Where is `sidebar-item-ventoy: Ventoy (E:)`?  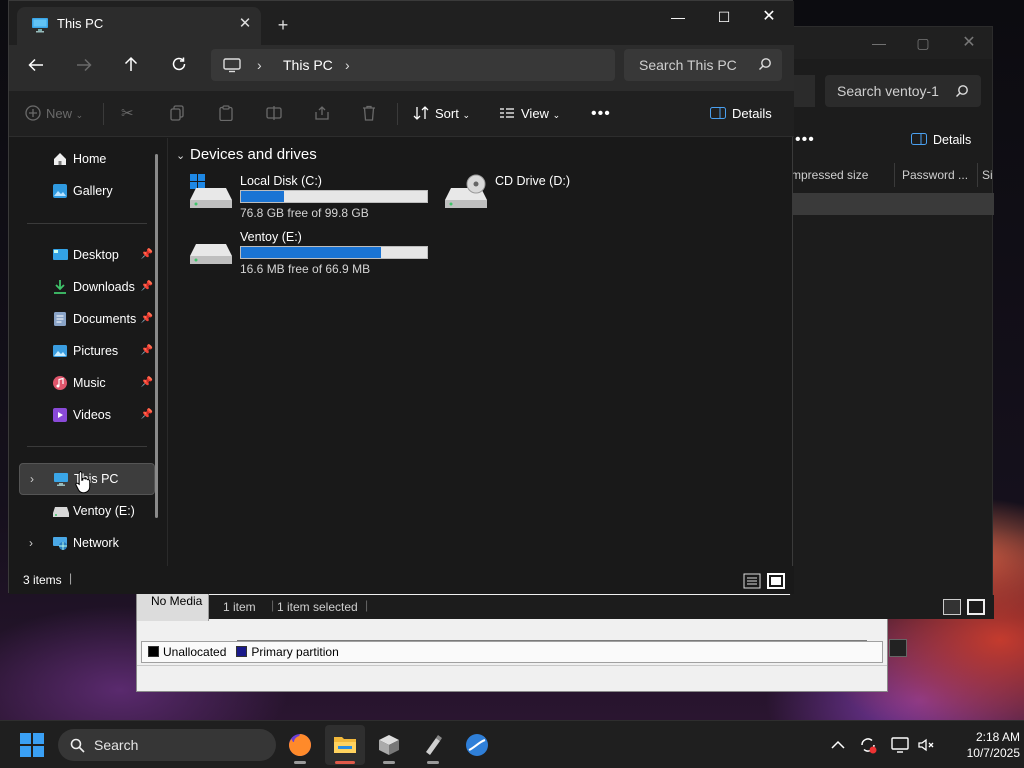
sidebar-item-ventoy: Ventoy (E:) is located at coordinates (87, 511).